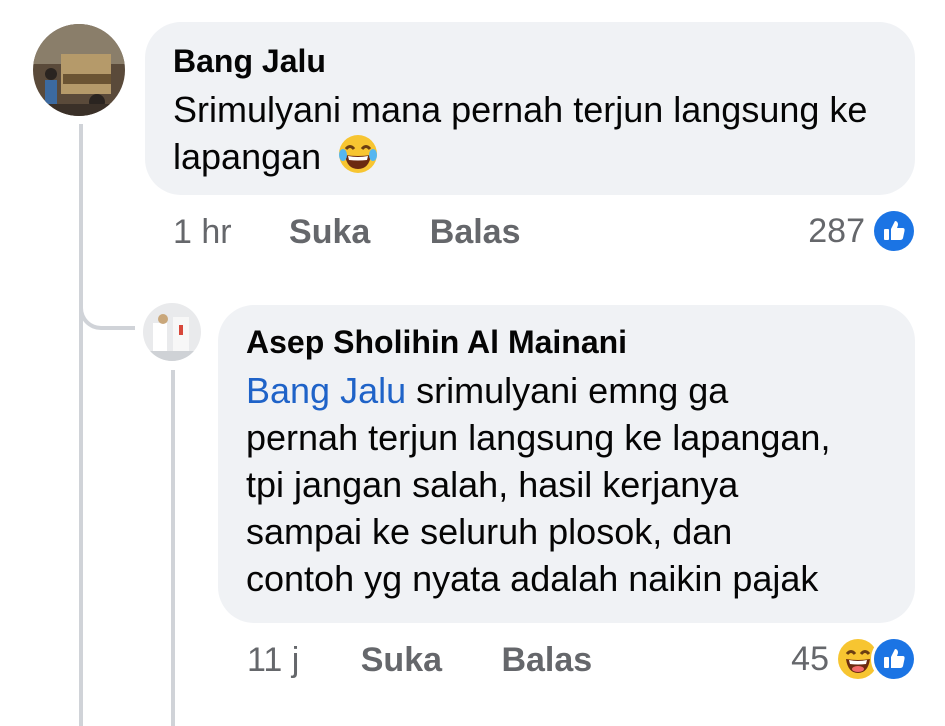 This screenshot has height=726, width=945. I want to click on reply-avatar, so click(172, 332).